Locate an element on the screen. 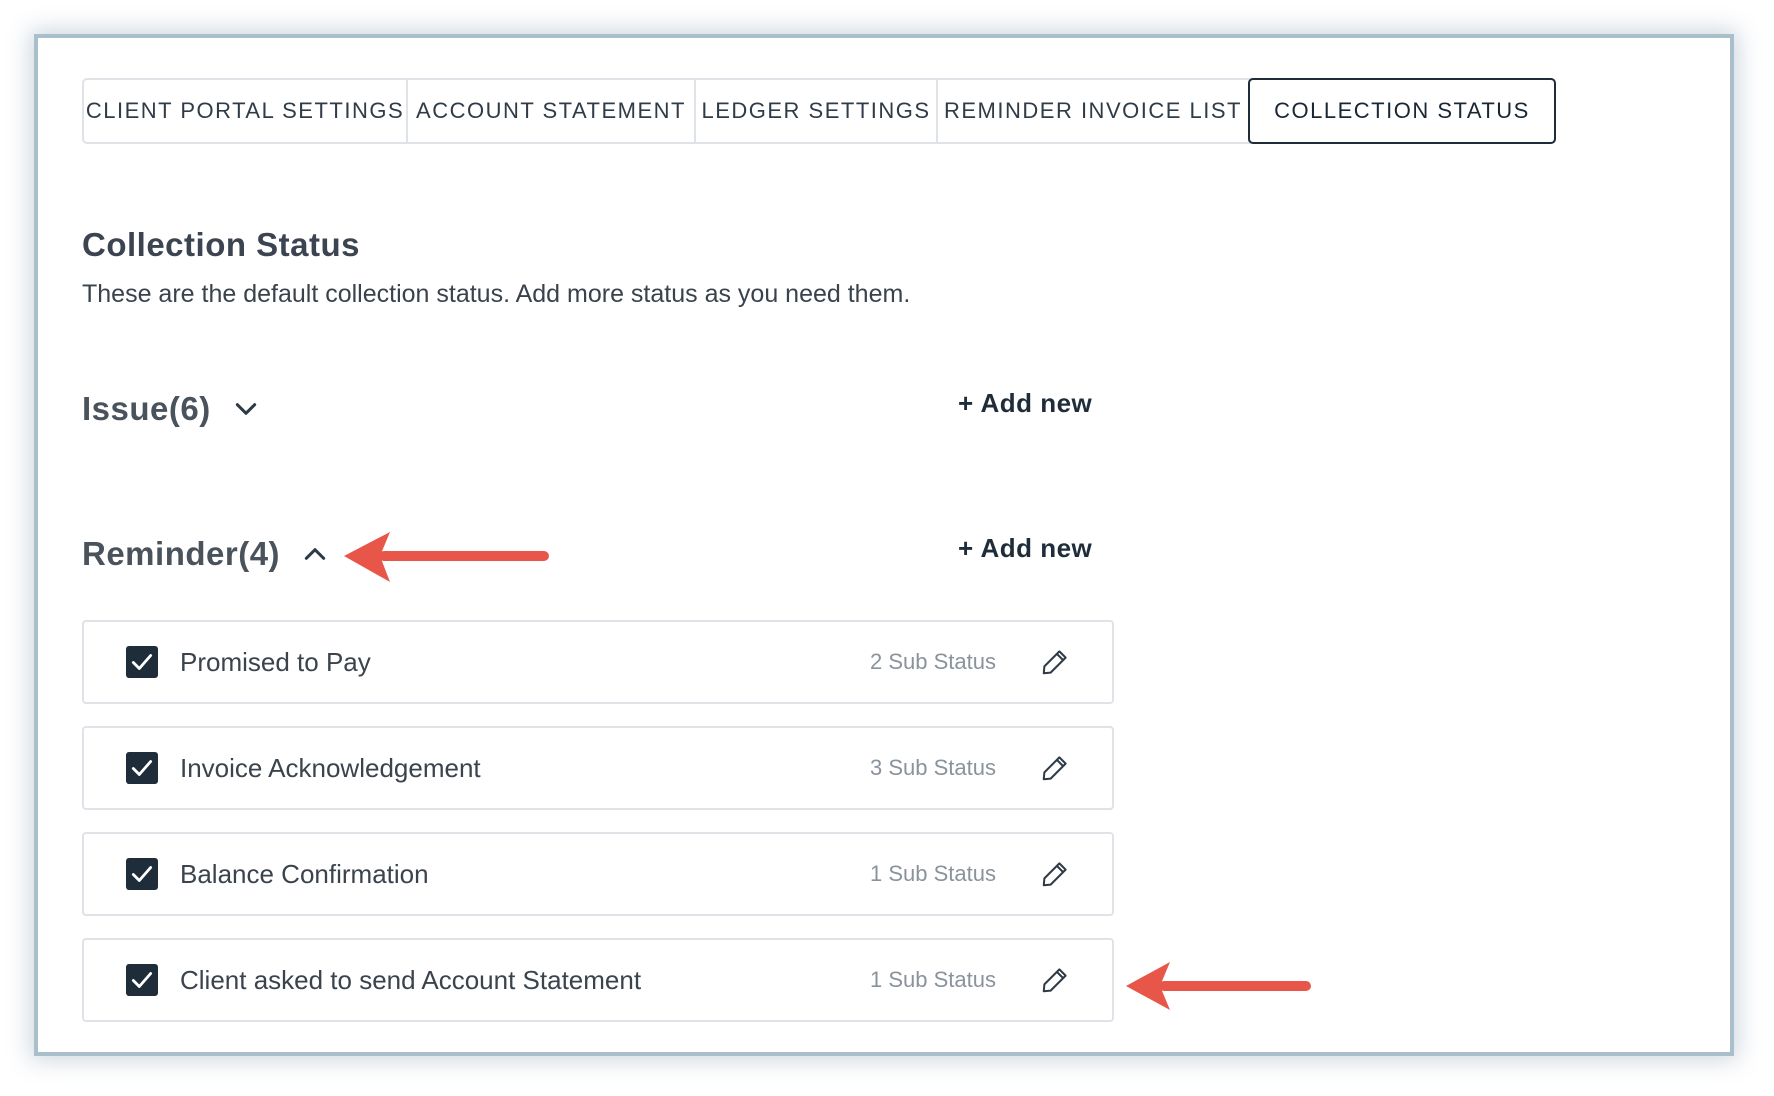 Image resolution: width=1774 pixels, height=1096 pixels. reminder-group-toggle: Reminder(4) is located at coordinates (205, 554).